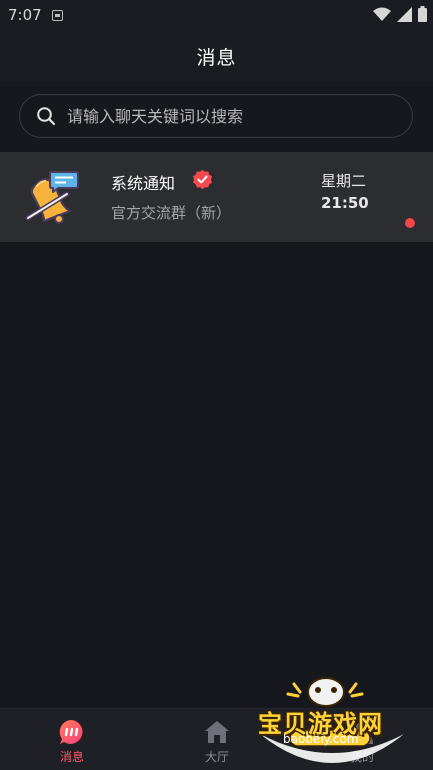  Describe the element at coordinates (202, 179) in the screenshot. I see `verified-badge-icon` at that location.